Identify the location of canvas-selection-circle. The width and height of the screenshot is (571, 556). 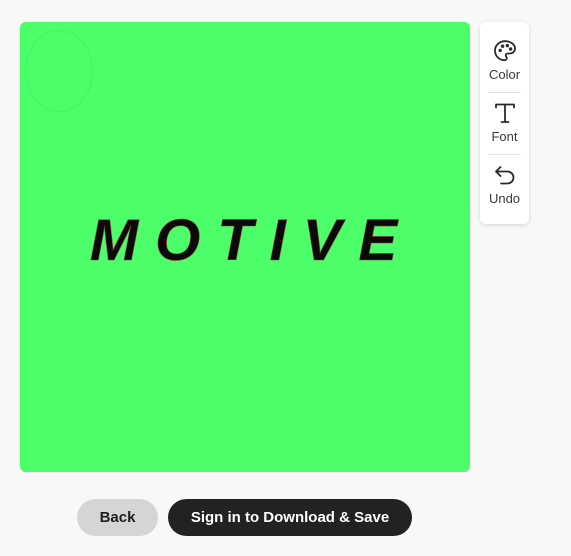
(59, 71).